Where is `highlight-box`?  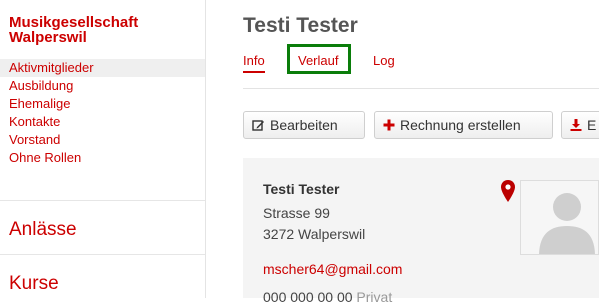 highlight-box is located at coordinates (319, 59).